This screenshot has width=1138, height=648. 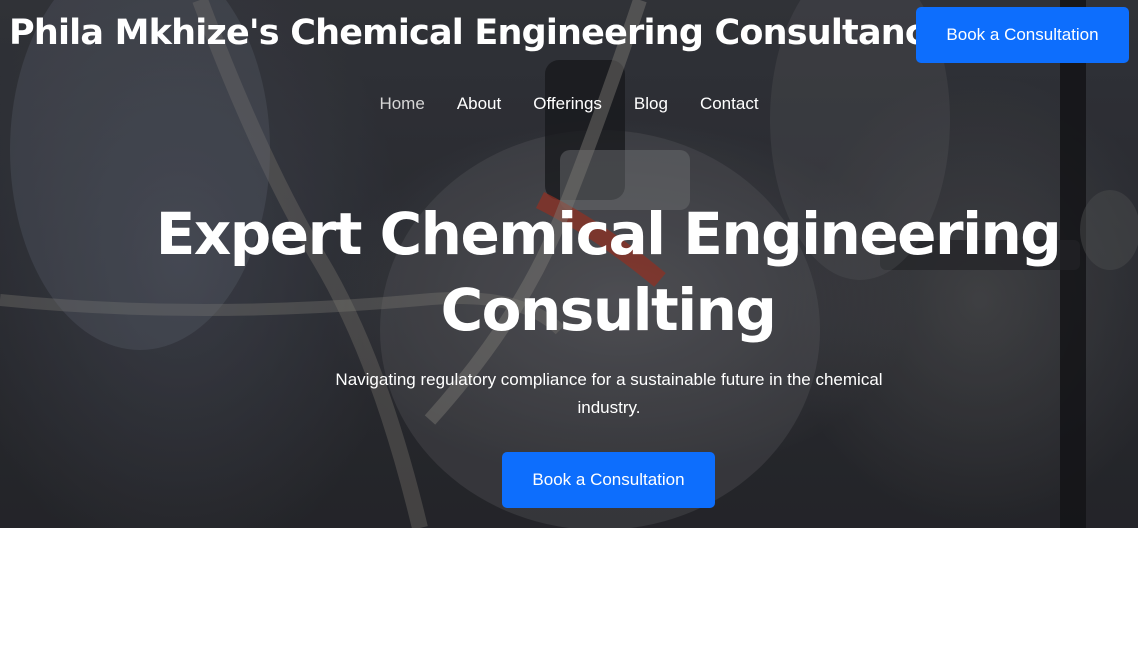 I want to click on nav-item-home: Home, so click(x=401, y=104).